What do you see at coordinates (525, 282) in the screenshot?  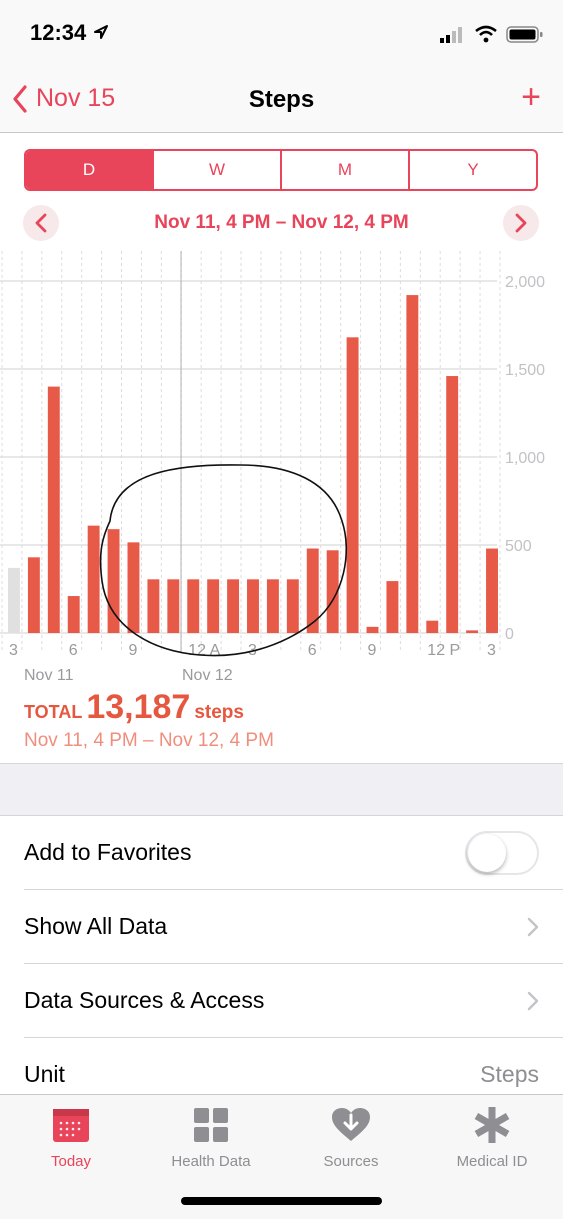 I see `y-tick-label: 2,000` at bounding box center [525, 282].